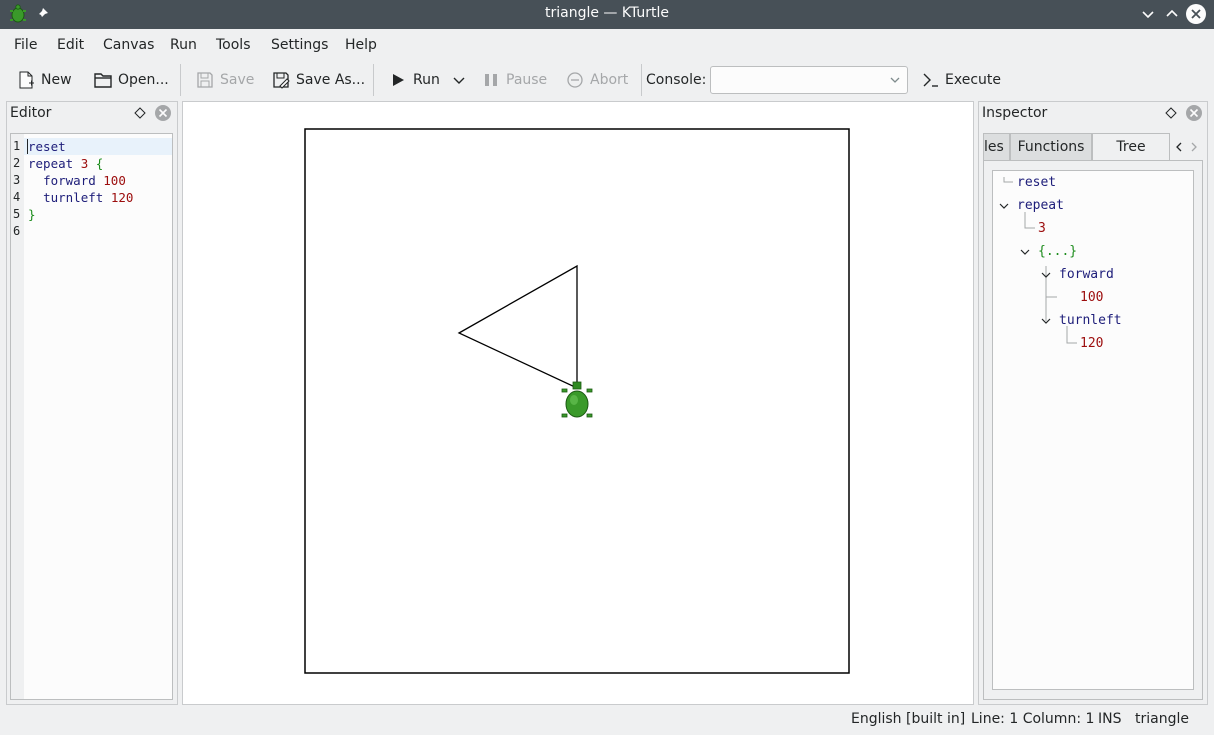  What do you see at coordinates (908, 719) in the screenshot?
I see `status-language: English [built in]` at bounding box center [908, 719].